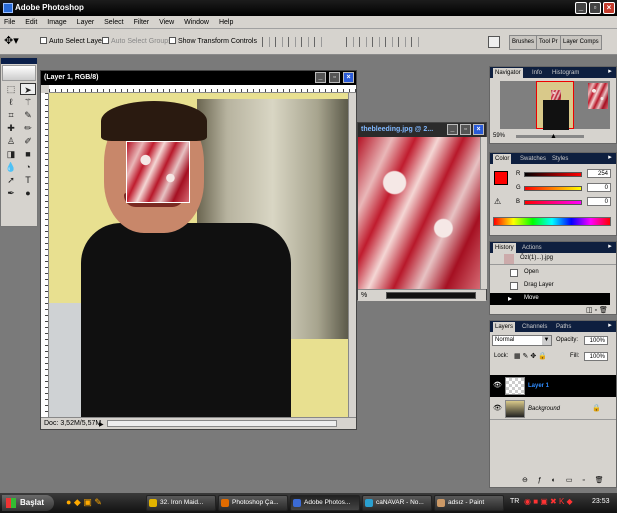 The width and height of the screenshot is (617, 513). Describe the element at coordinates (11, 102) in the screenshot. I see `lasso-tool-icon: ℓ` at that location.